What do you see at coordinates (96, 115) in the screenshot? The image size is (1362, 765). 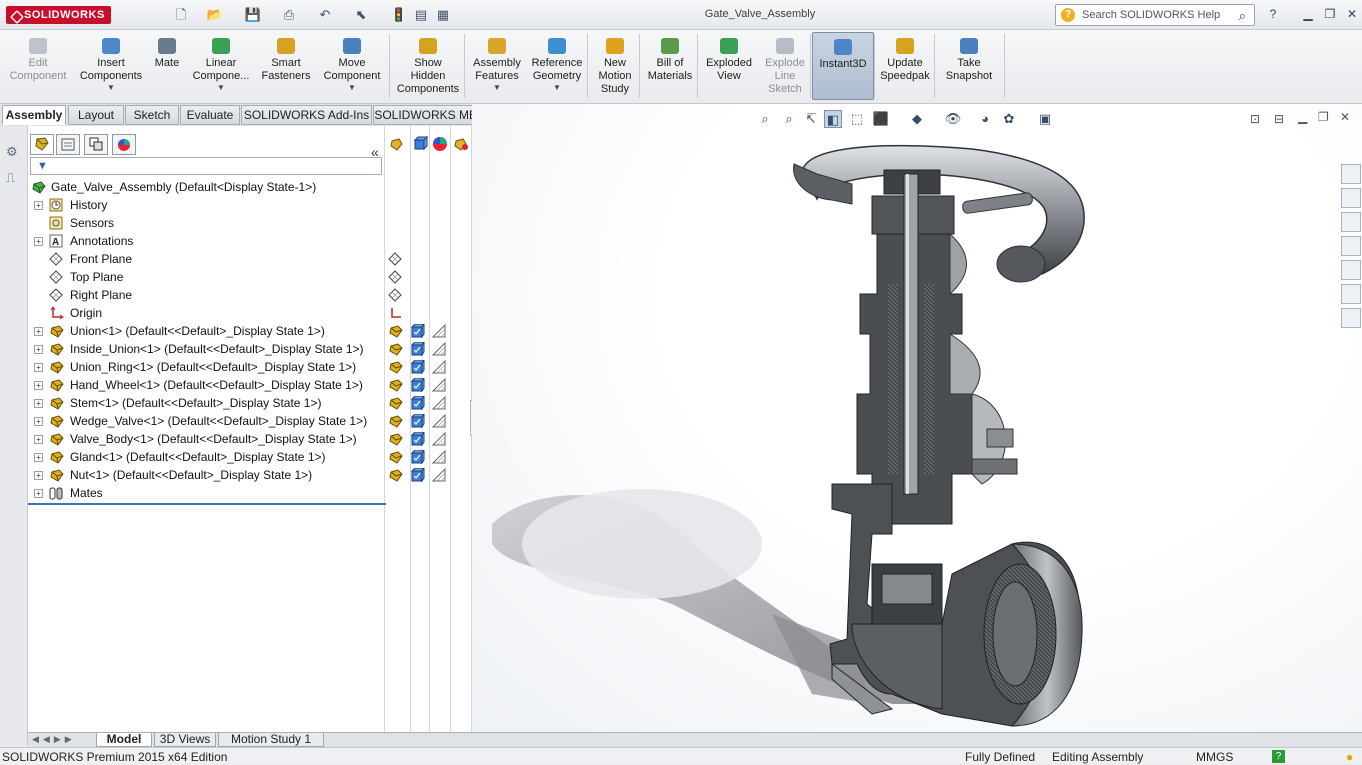 I see `tab-layout: Layout` at bounding box center [96, 115].